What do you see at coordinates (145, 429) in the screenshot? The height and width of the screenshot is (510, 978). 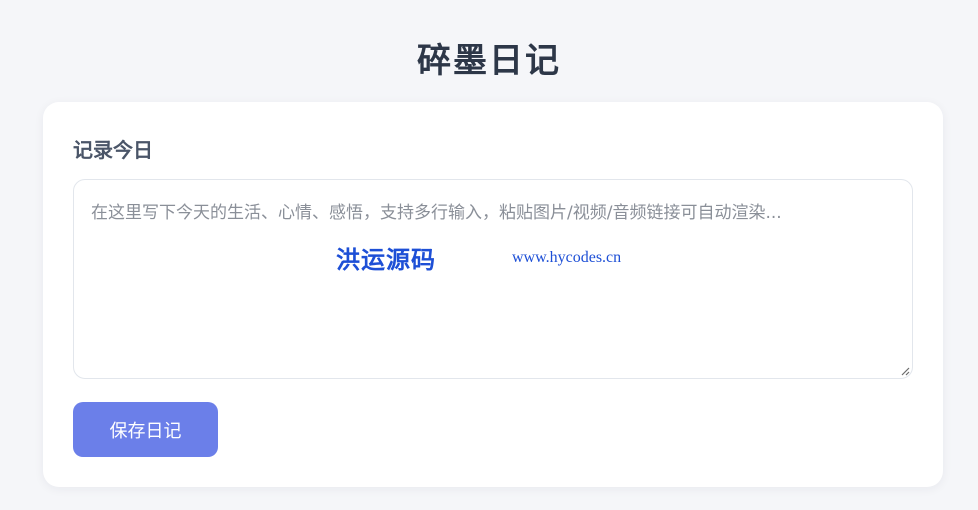 I see `save-button: 保存日记` at bounding box center [145, 429].